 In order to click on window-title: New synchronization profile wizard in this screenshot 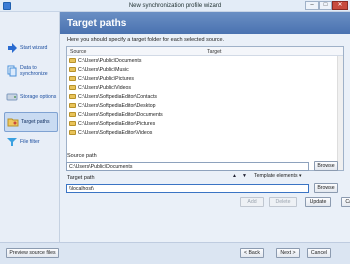, I will do `click(175, 6)`.